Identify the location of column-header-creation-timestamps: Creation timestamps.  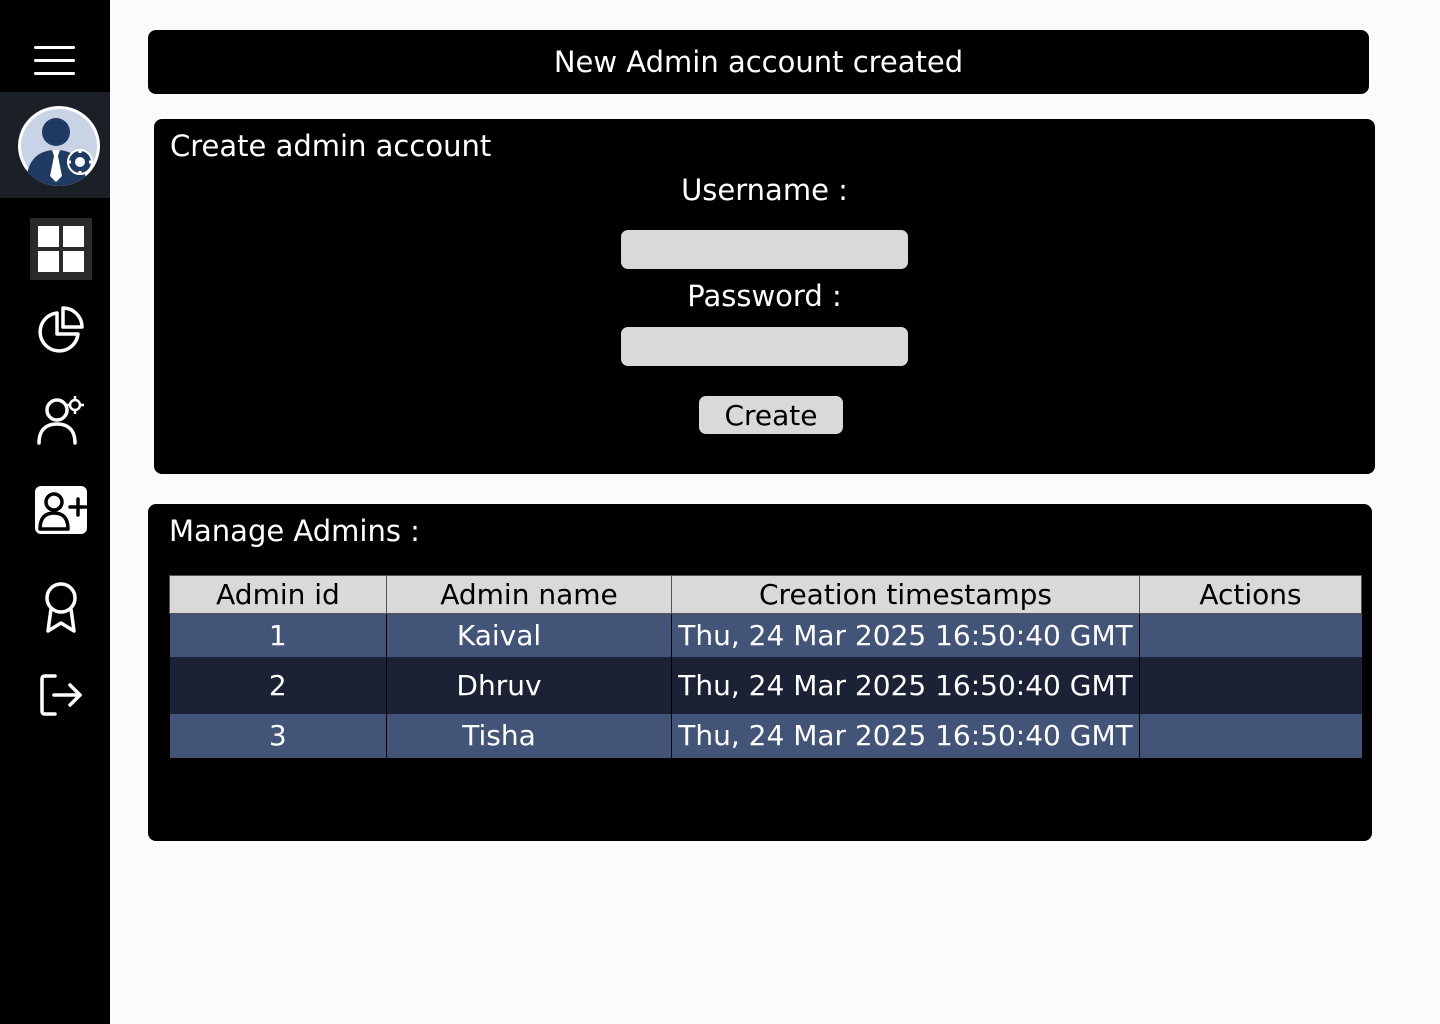
(905, 594).